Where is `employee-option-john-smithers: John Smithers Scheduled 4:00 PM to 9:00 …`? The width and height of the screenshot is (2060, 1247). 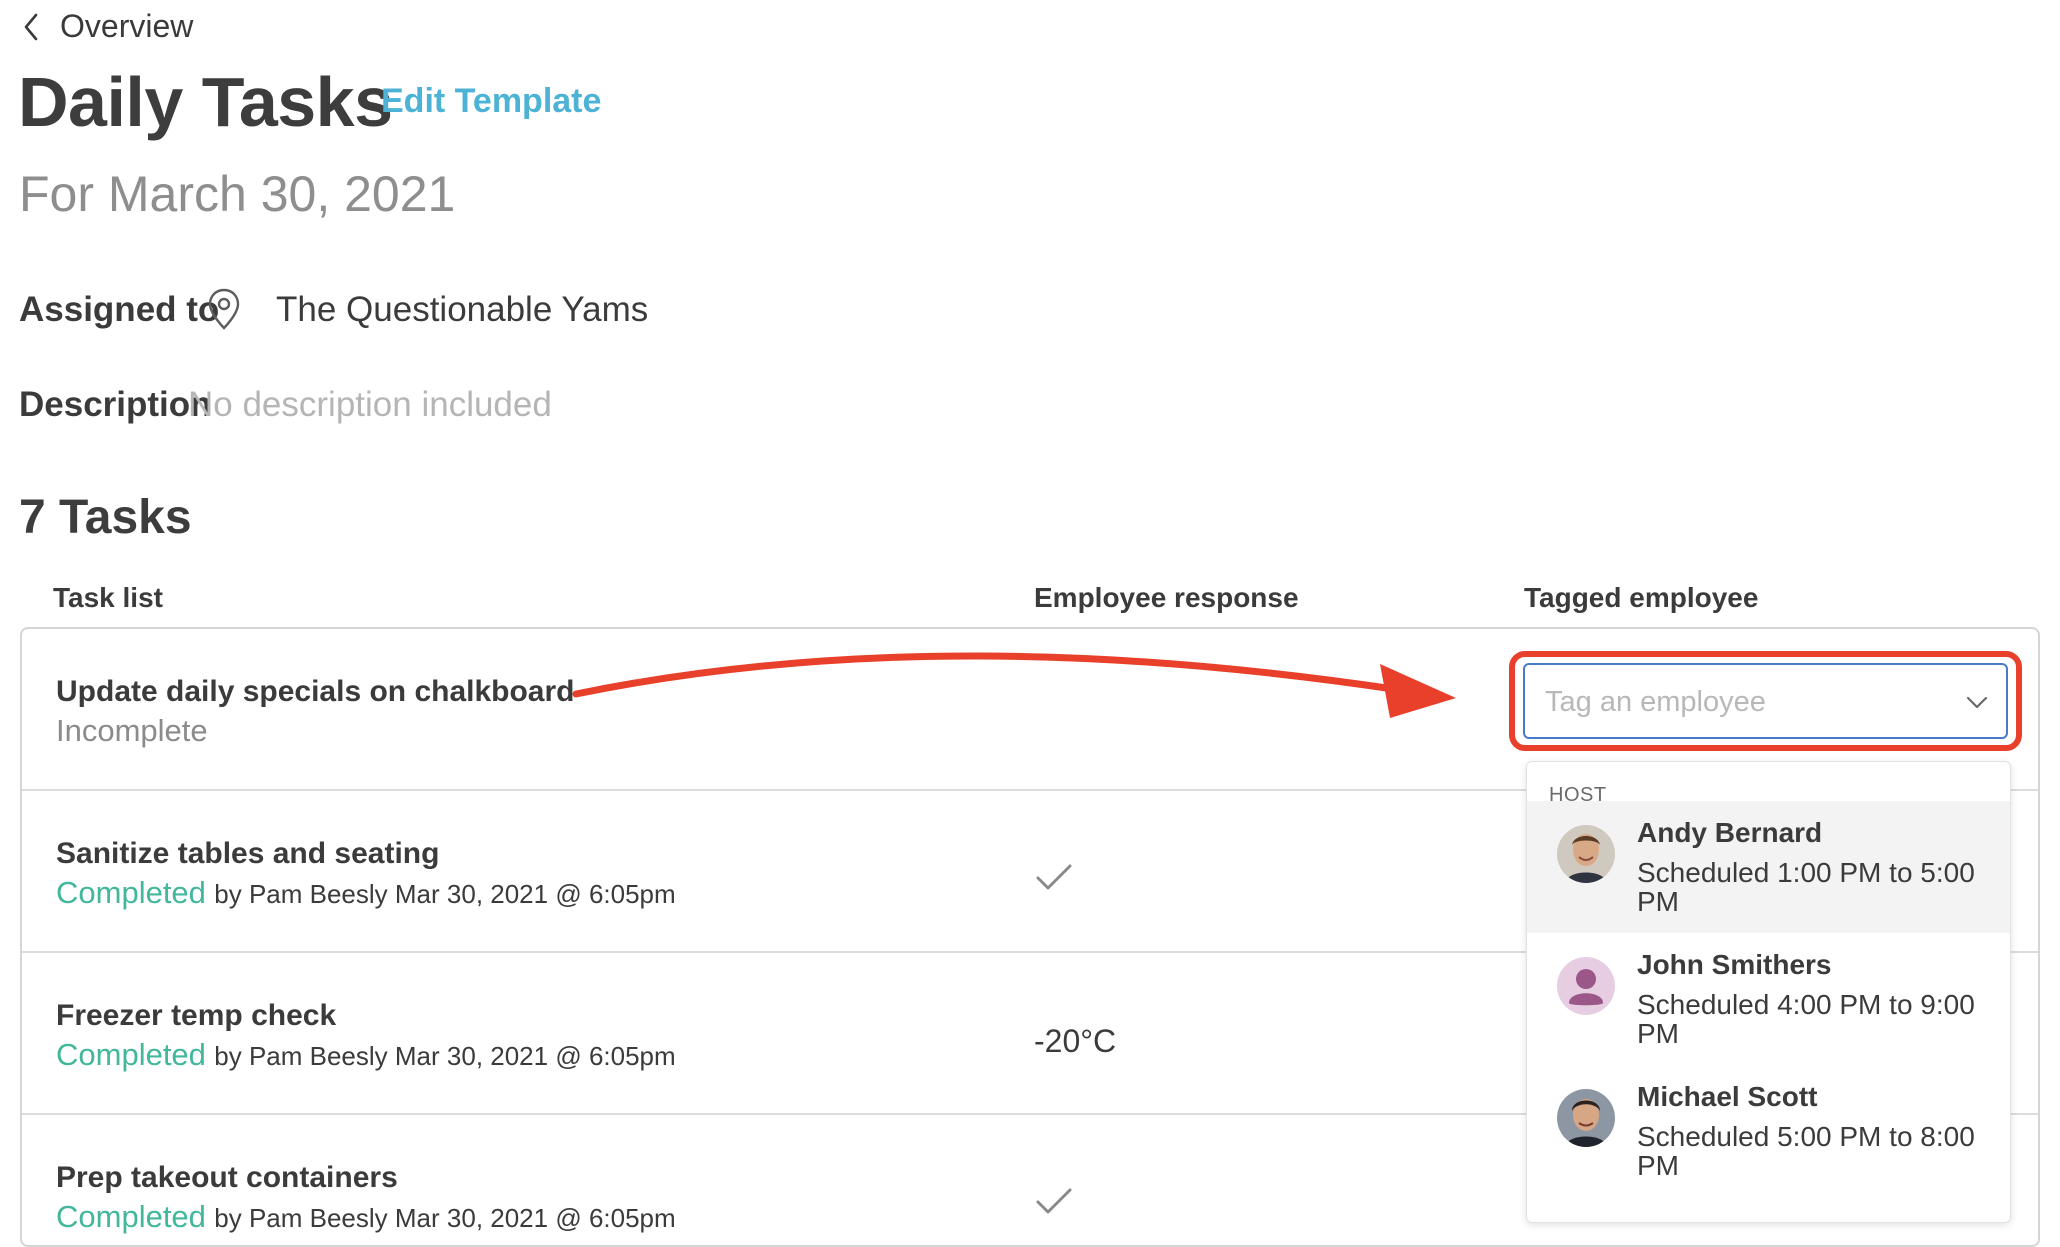 employee-option-john-smithers: John Smithers Scheduled 4:00 PM to 9:00 … is located at coordinates (1768, 999).